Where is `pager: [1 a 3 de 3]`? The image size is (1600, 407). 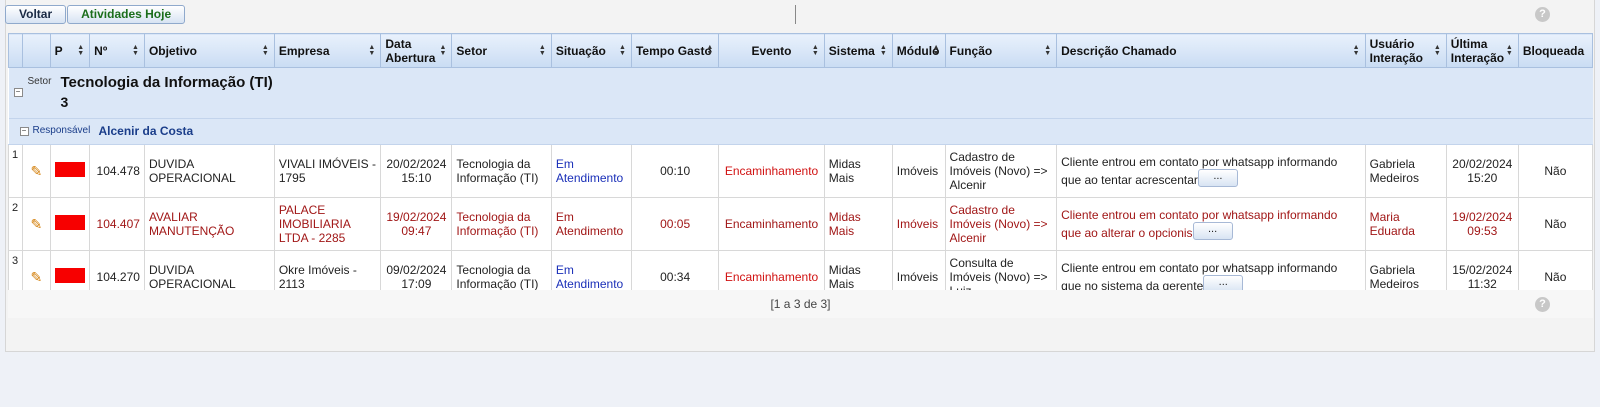
pager: [1 a 3 de 3] is located at coordinates (800, 304).